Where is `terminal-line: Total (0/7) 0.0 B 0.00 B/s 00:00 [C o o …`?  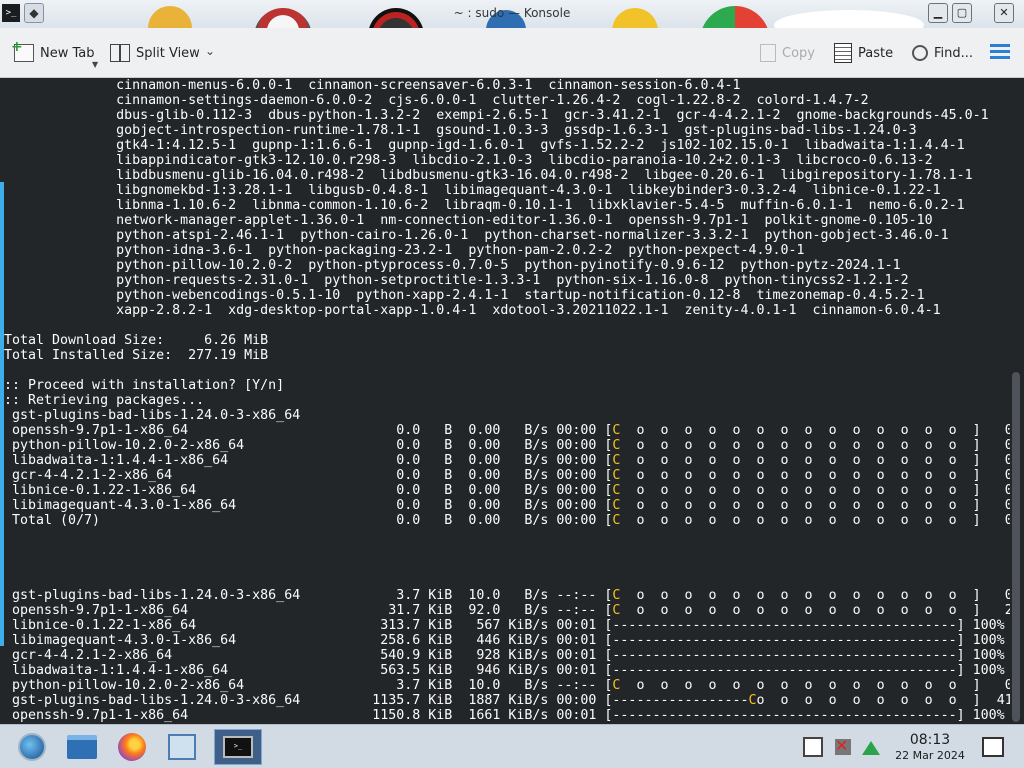
terminal-line: Total (0/7) 0.0 B 0.00 B/s 00:00 [C o o … is located at coordinates (512, 520).